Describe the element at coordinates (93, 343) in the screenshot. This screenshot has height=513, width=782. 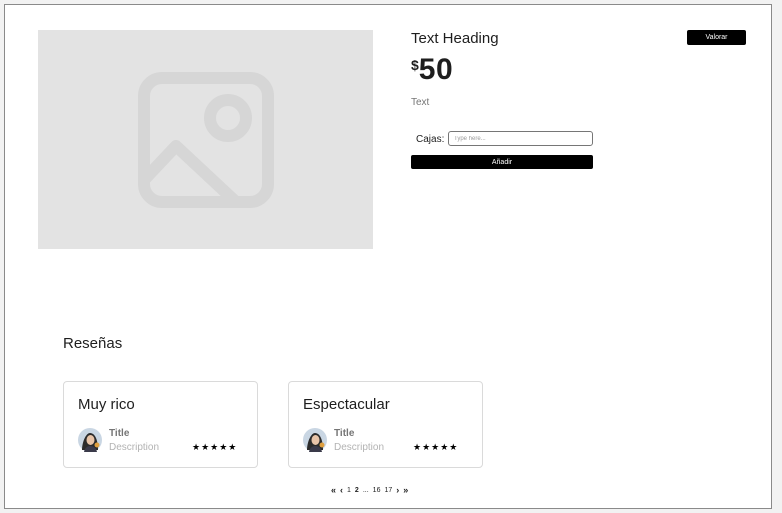
I see `reviews-title: Reseñas` at that location.